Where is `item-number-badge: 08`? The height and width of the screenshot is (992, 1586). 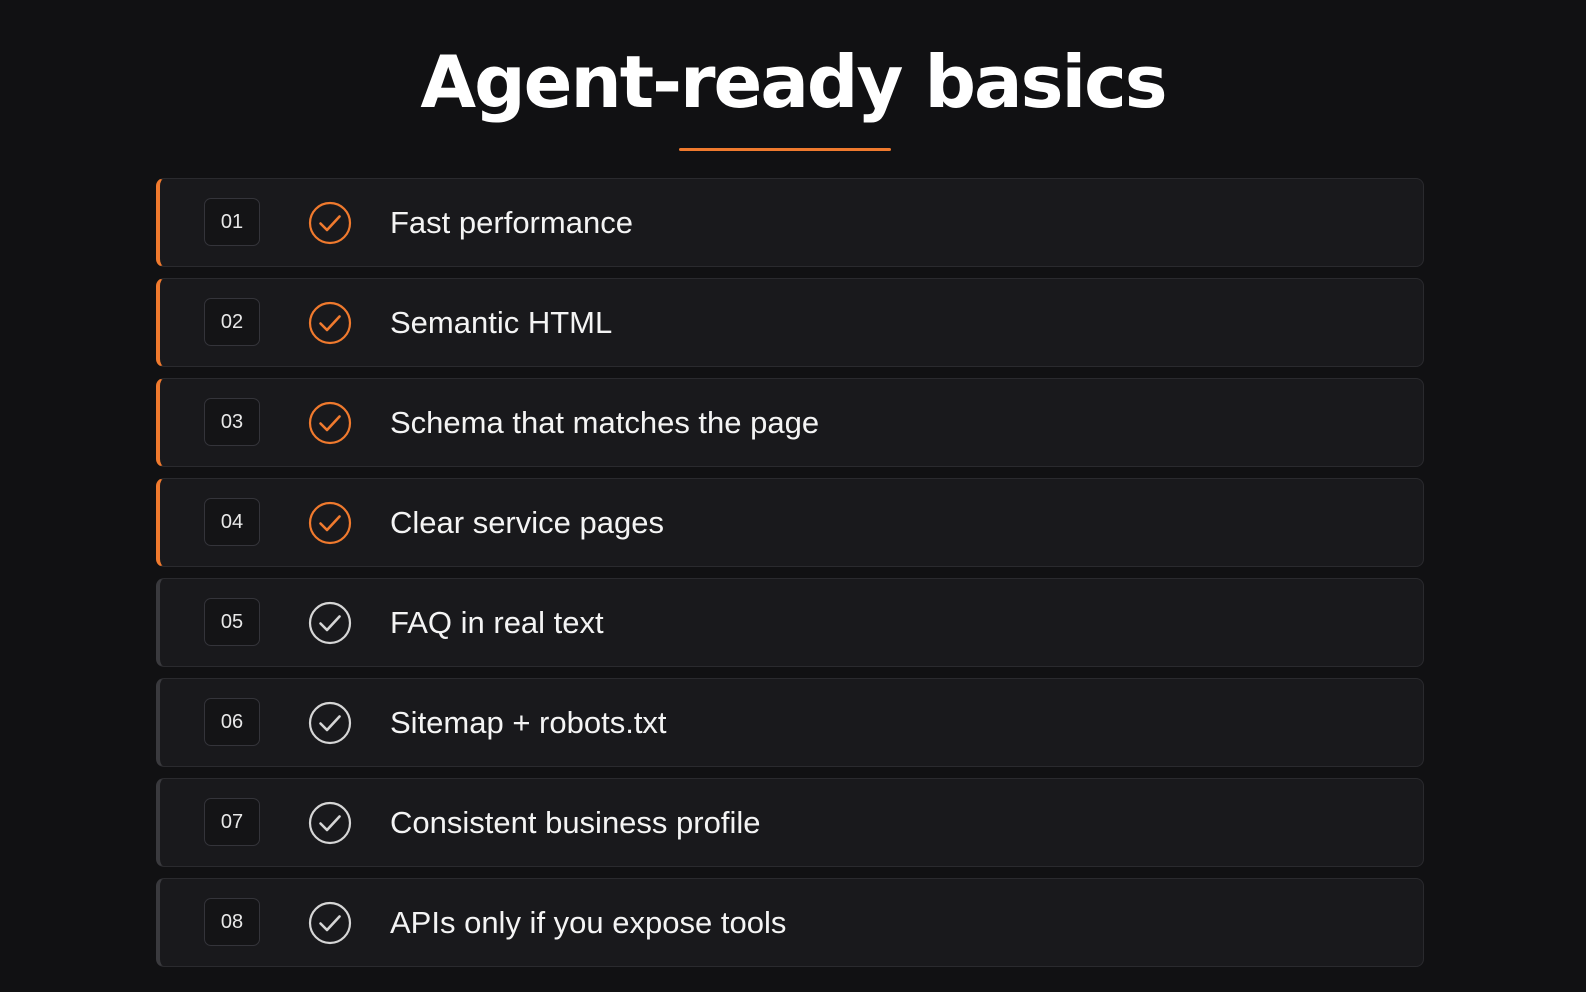 item-number-badge: 08 is located at coordinates (232, 922).